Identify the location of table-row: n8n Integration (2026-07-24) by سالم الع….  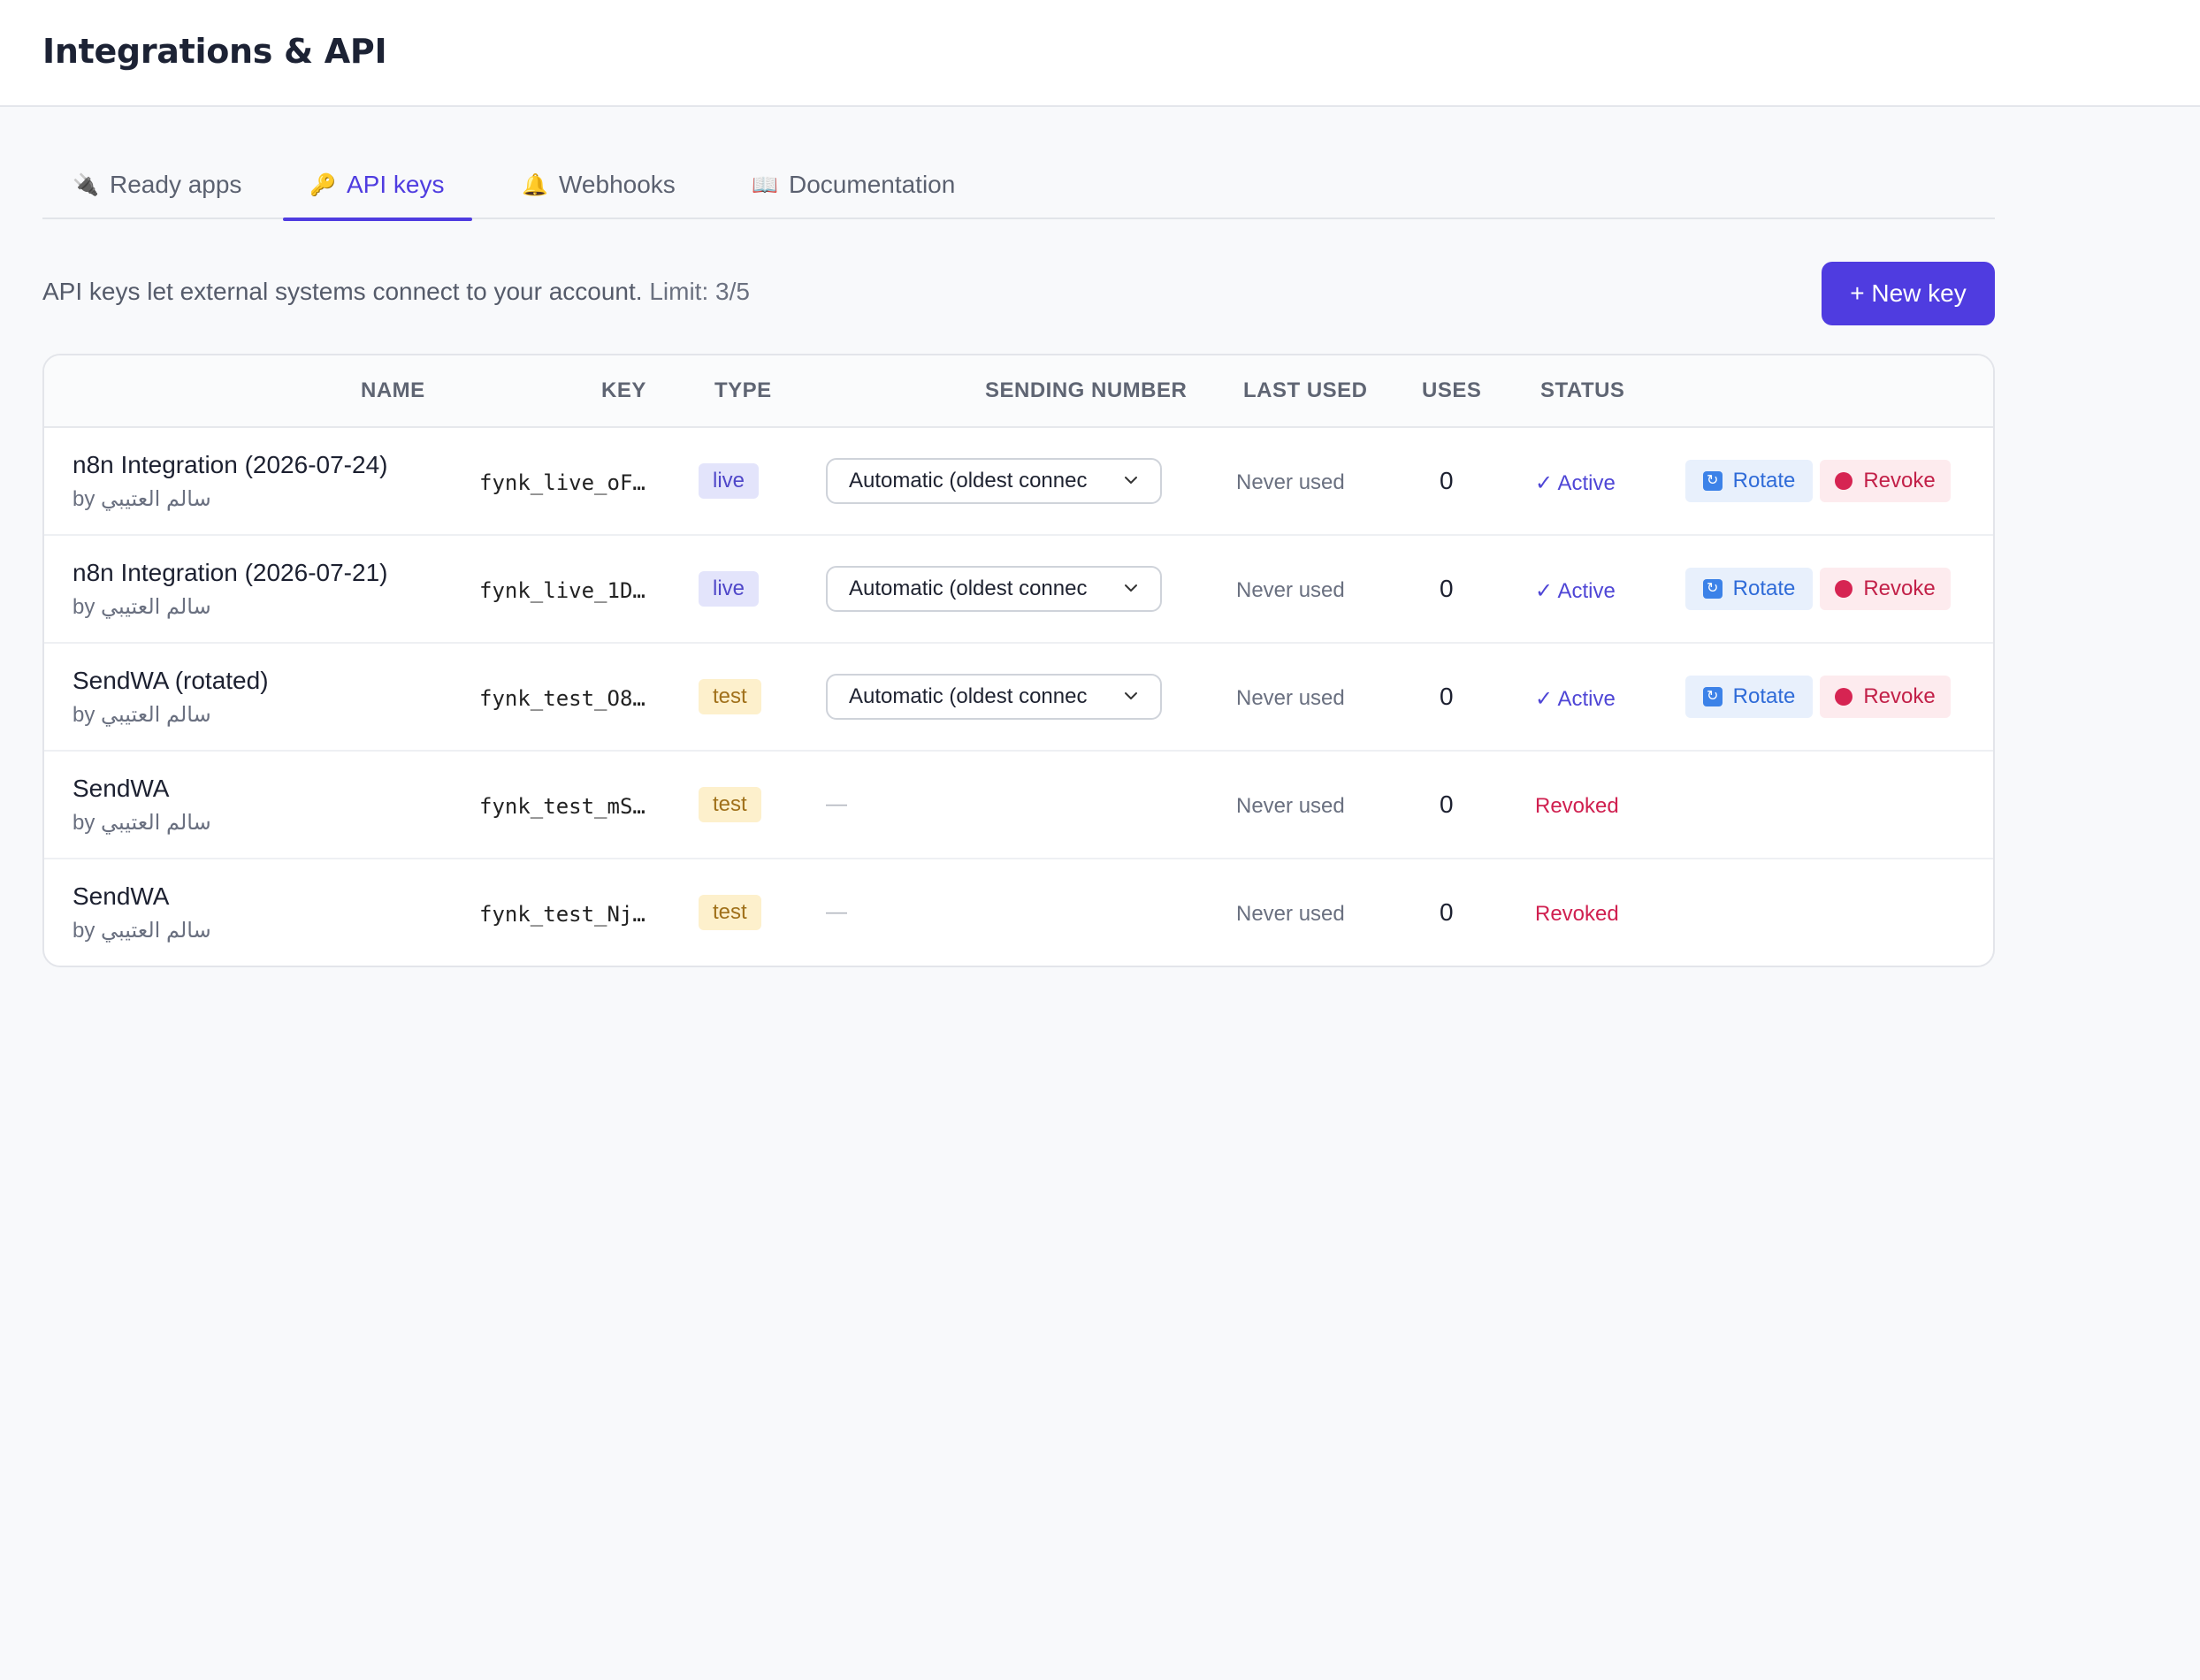
(1018, 482).